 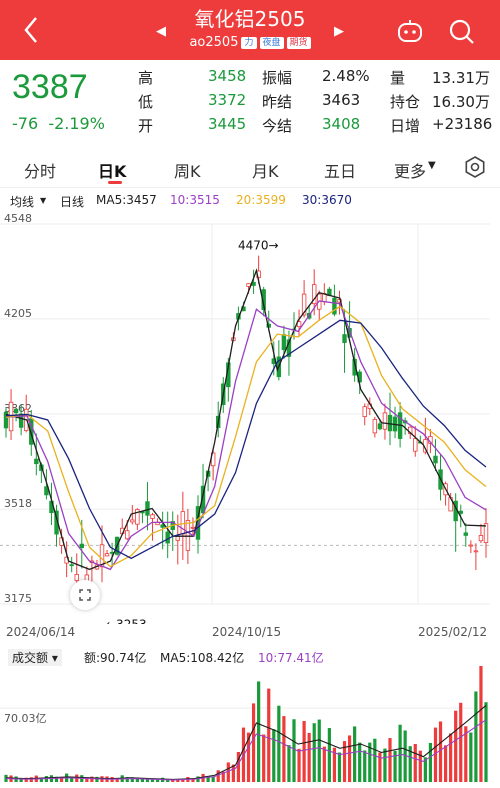 What do you see at coordinates (410, 170) in the screenshot?
I see `tab-more: 更多` at bounding box center [410, 170].